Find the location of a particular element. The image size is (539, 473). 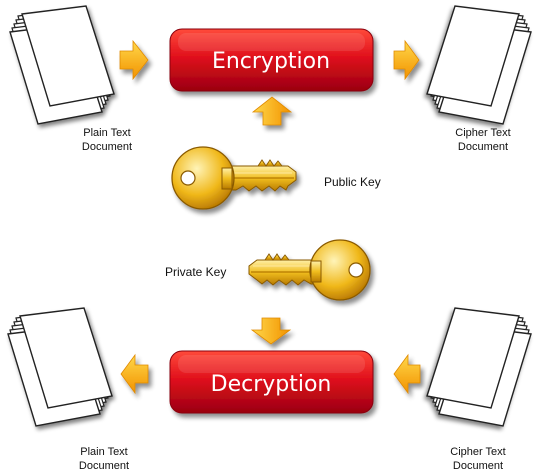

up-arrow-icon is located at coordinates (272, 111).